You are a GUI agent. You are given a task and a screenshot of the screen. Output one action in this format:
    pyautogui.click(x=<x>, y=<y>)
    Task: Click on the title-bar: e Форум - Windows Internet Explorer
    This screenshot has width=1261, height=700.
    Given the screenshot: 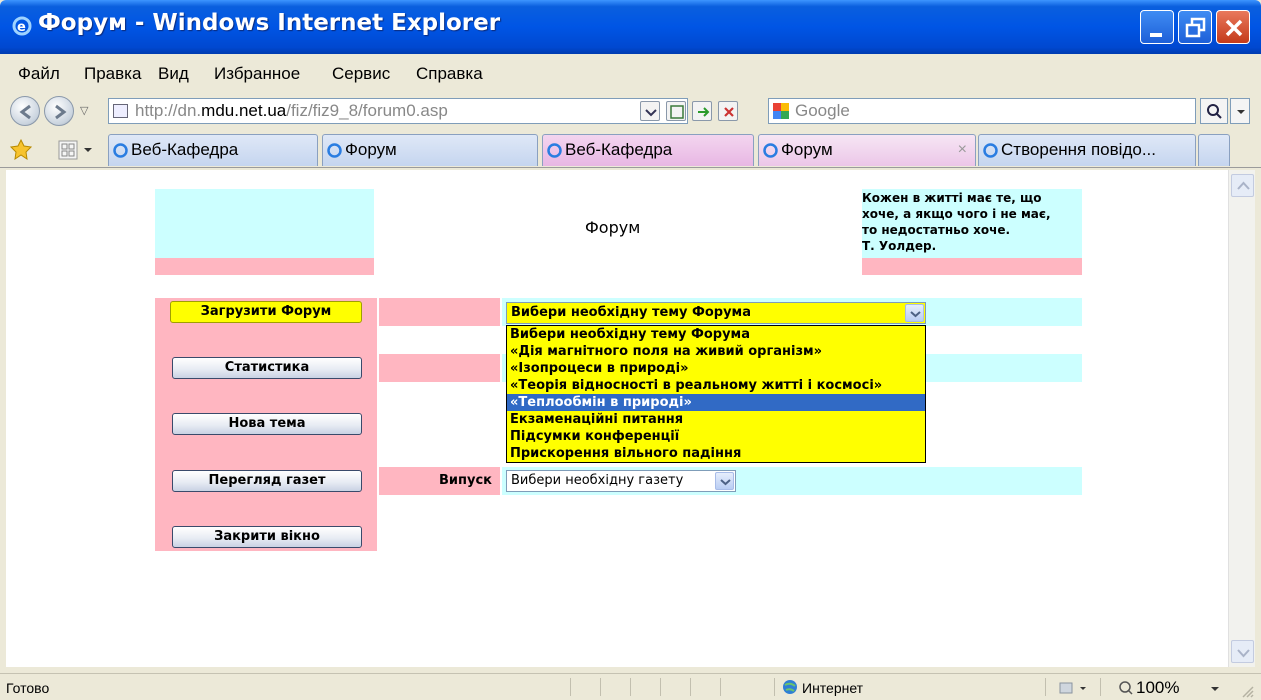 What is the action you would take?
    pyautogui.click(x=630, y=27)
    